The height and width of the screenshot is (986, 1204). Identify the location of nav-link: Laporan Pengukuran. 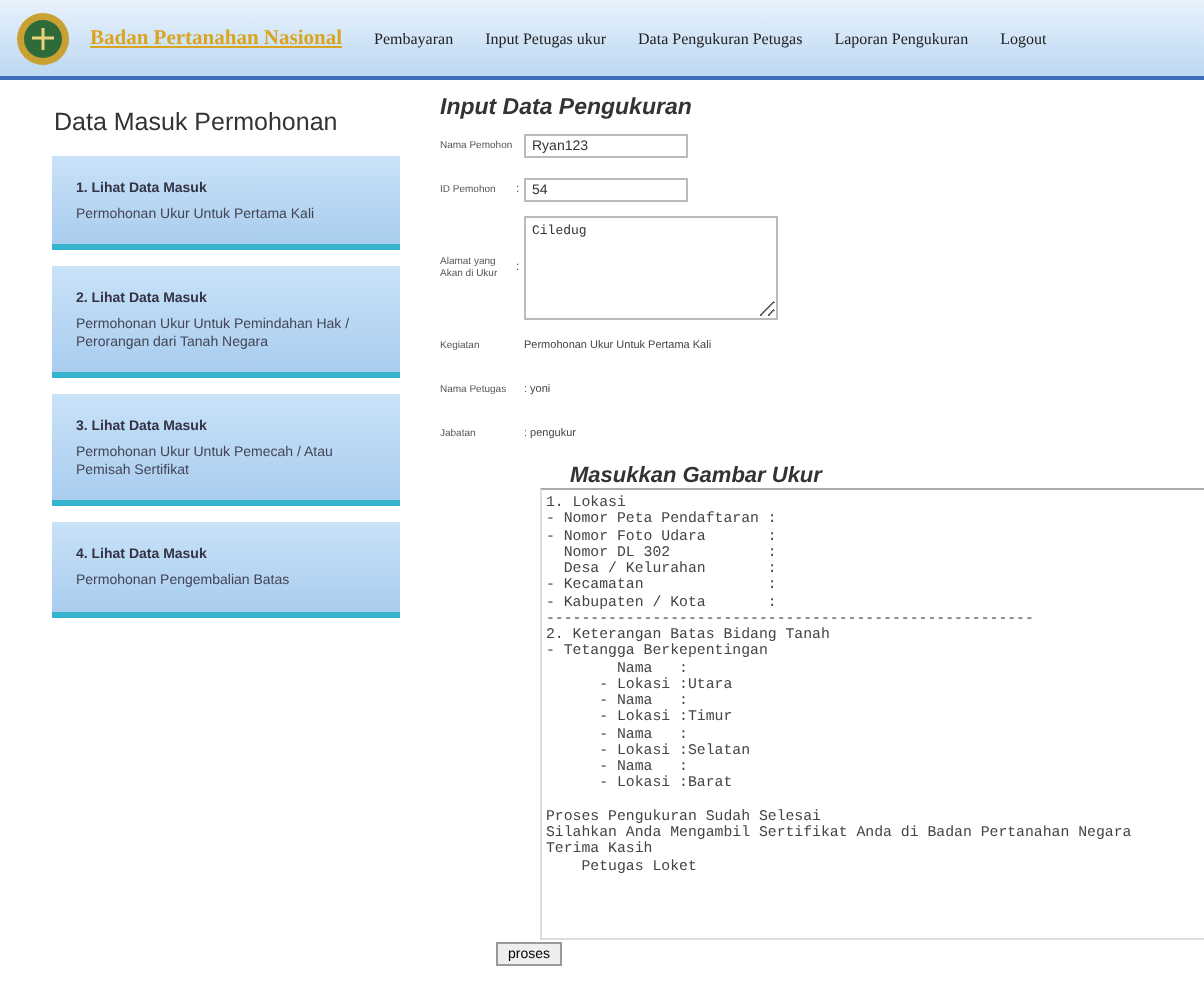
(901, 38).